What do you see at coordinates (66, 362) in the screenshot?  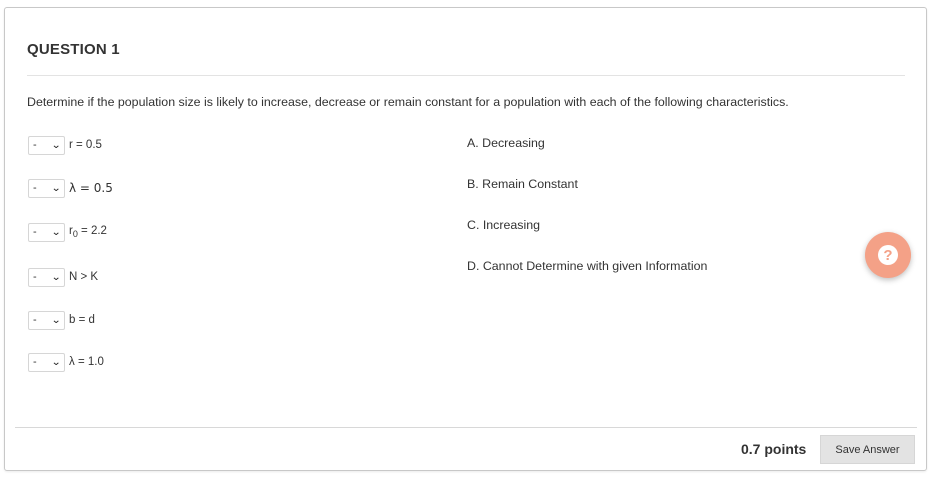 I see `matching-item-6: - ⌄ λ = 1.0` at bounding box center [66, 362].